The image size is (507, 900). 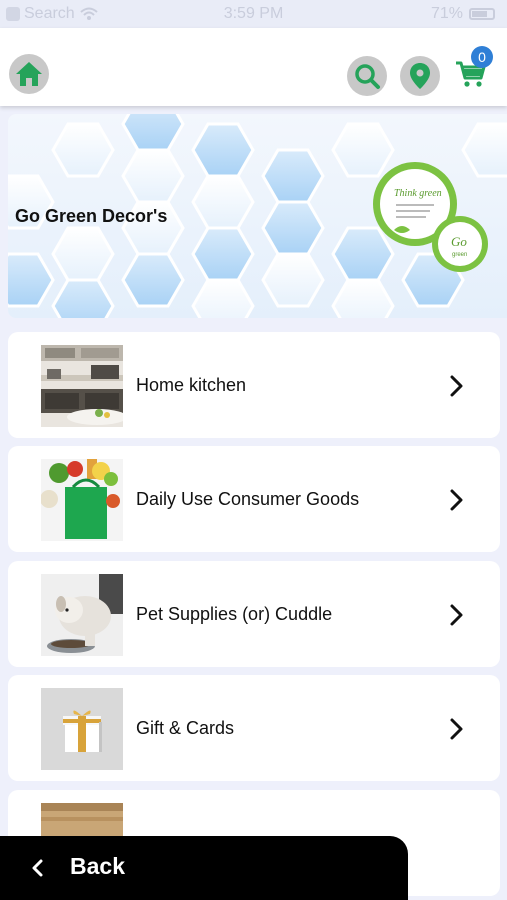 What do you see at coordinates (82, 729) in the screenshot?
I see `gift-box-photo` at bounding box center [82, 729].